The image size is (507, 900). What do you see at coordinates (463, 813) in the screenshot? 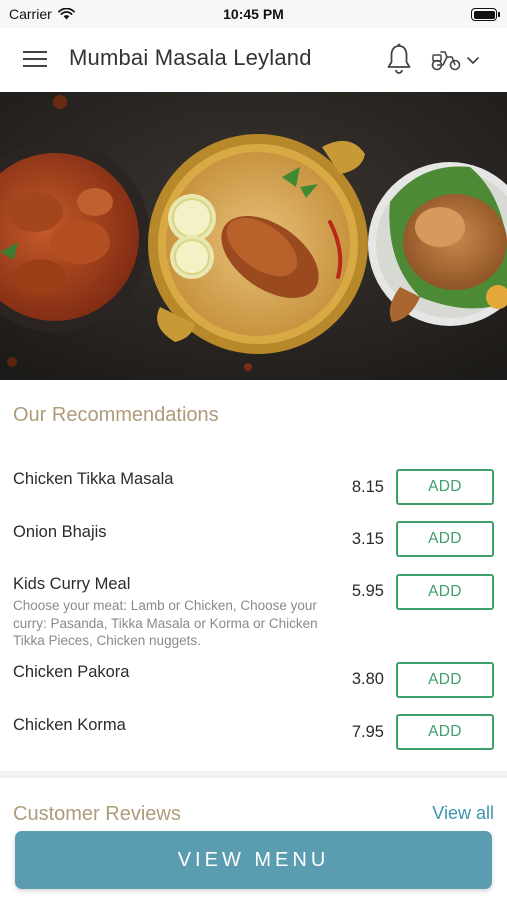
I see `view-all-link: View all` at bounding box center [463, 813].